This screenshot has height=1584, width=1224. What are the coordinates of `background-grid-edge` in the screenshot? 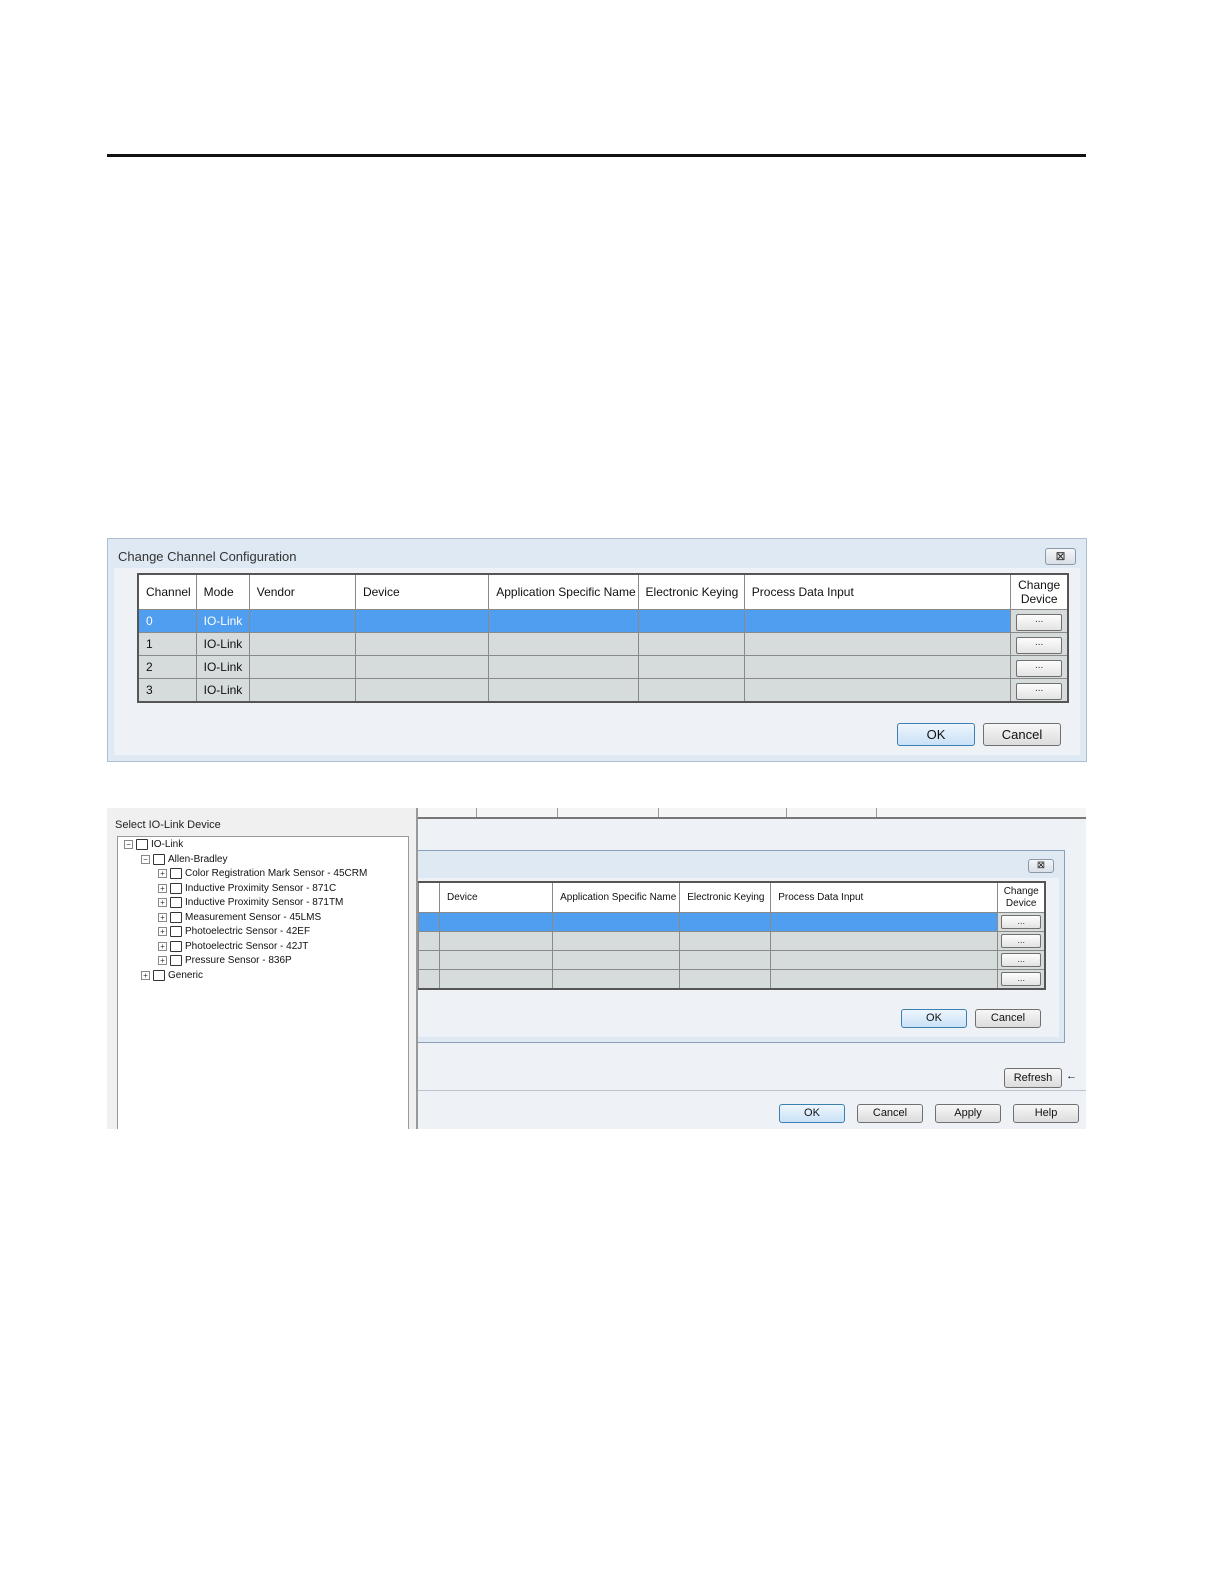 It's located at (752, 813).